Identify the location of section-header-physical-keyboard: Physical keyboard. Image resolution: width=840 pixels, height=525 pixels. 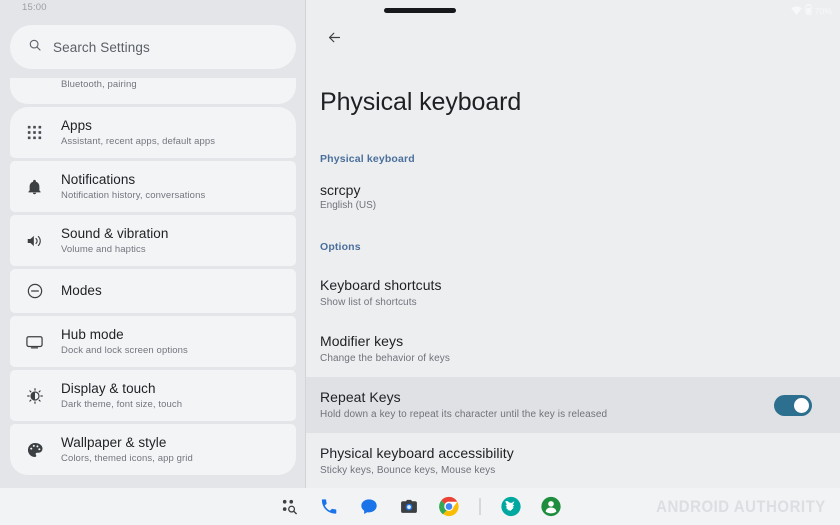
(367, 159).